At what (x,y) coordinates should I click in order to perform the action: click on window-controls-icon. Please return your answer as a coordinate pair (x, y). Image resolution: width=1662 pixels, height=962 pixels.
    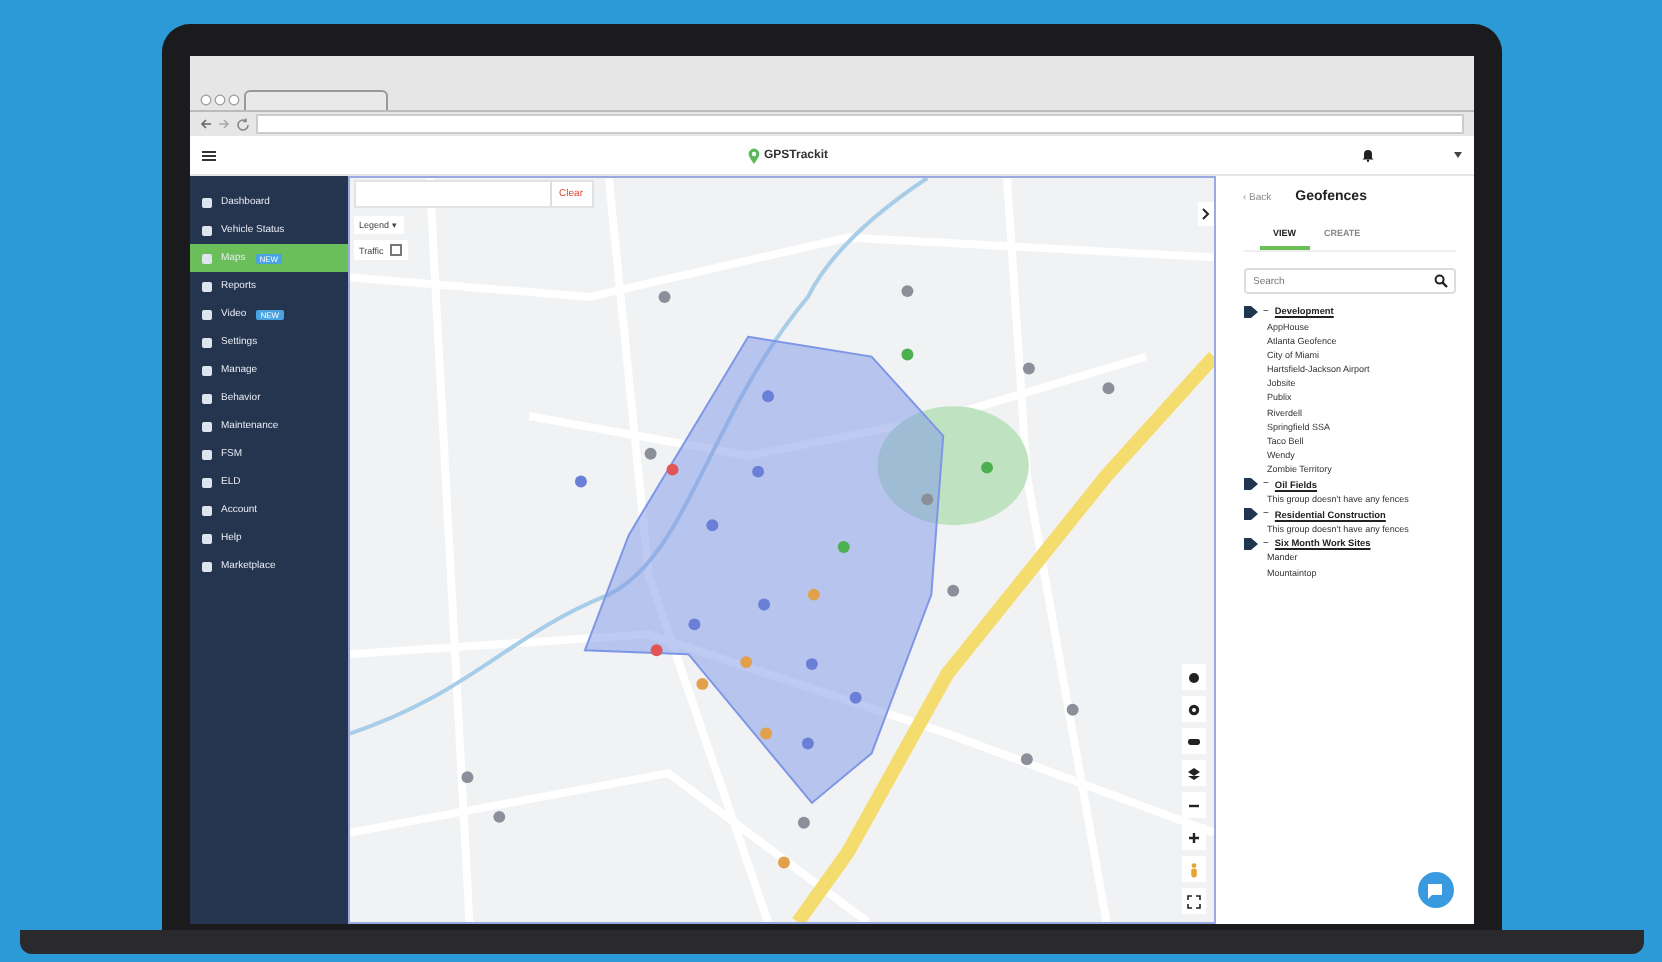
    Looking at the image, I should click on (219, 100).